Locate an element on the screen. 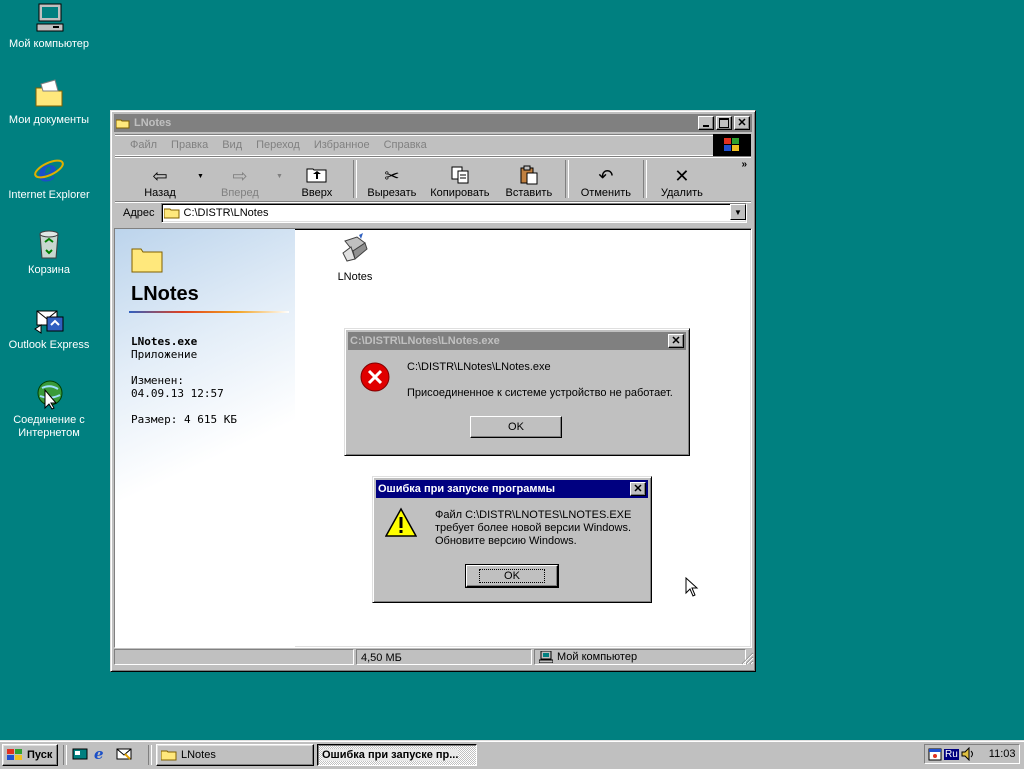 This screenshot has width=1024, height=769. panel-size: Размер: 4 615 КБ is located at coordinates (184, 419).